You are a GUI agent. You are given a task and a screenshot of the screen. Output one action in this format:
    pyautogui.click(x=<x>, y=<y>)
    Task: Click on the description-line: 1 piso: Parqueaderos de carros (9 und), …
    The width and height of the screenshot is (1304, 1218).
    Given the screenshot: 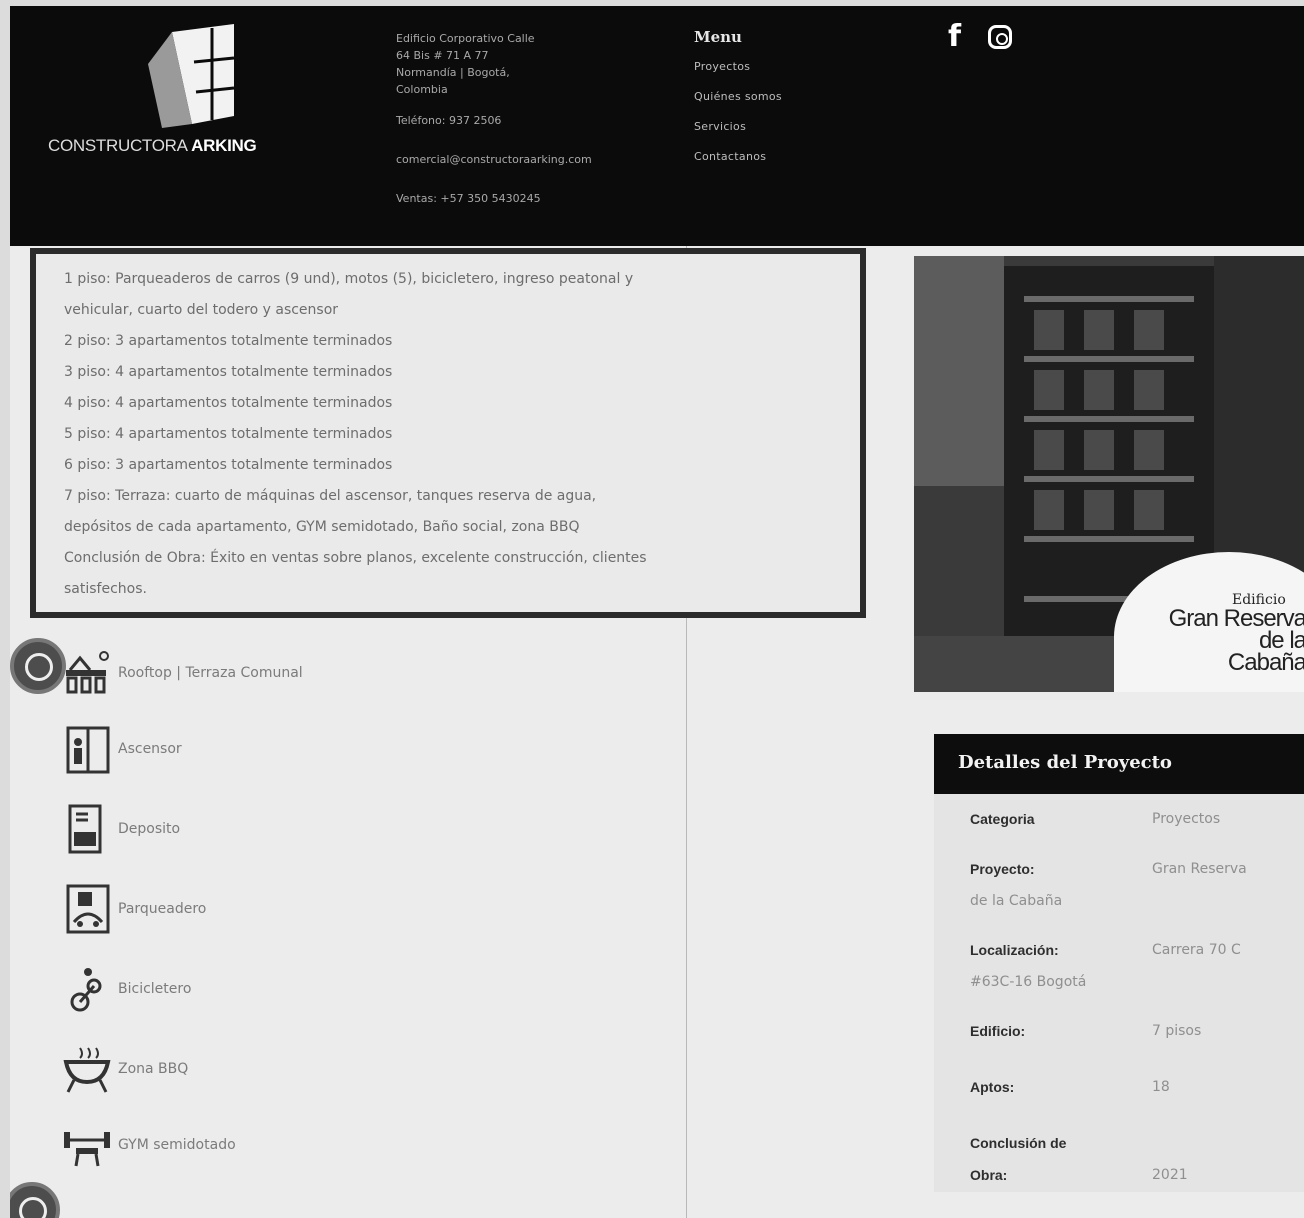 What is the action you would take?
    pyautogui.click(x=349, y=279)
    